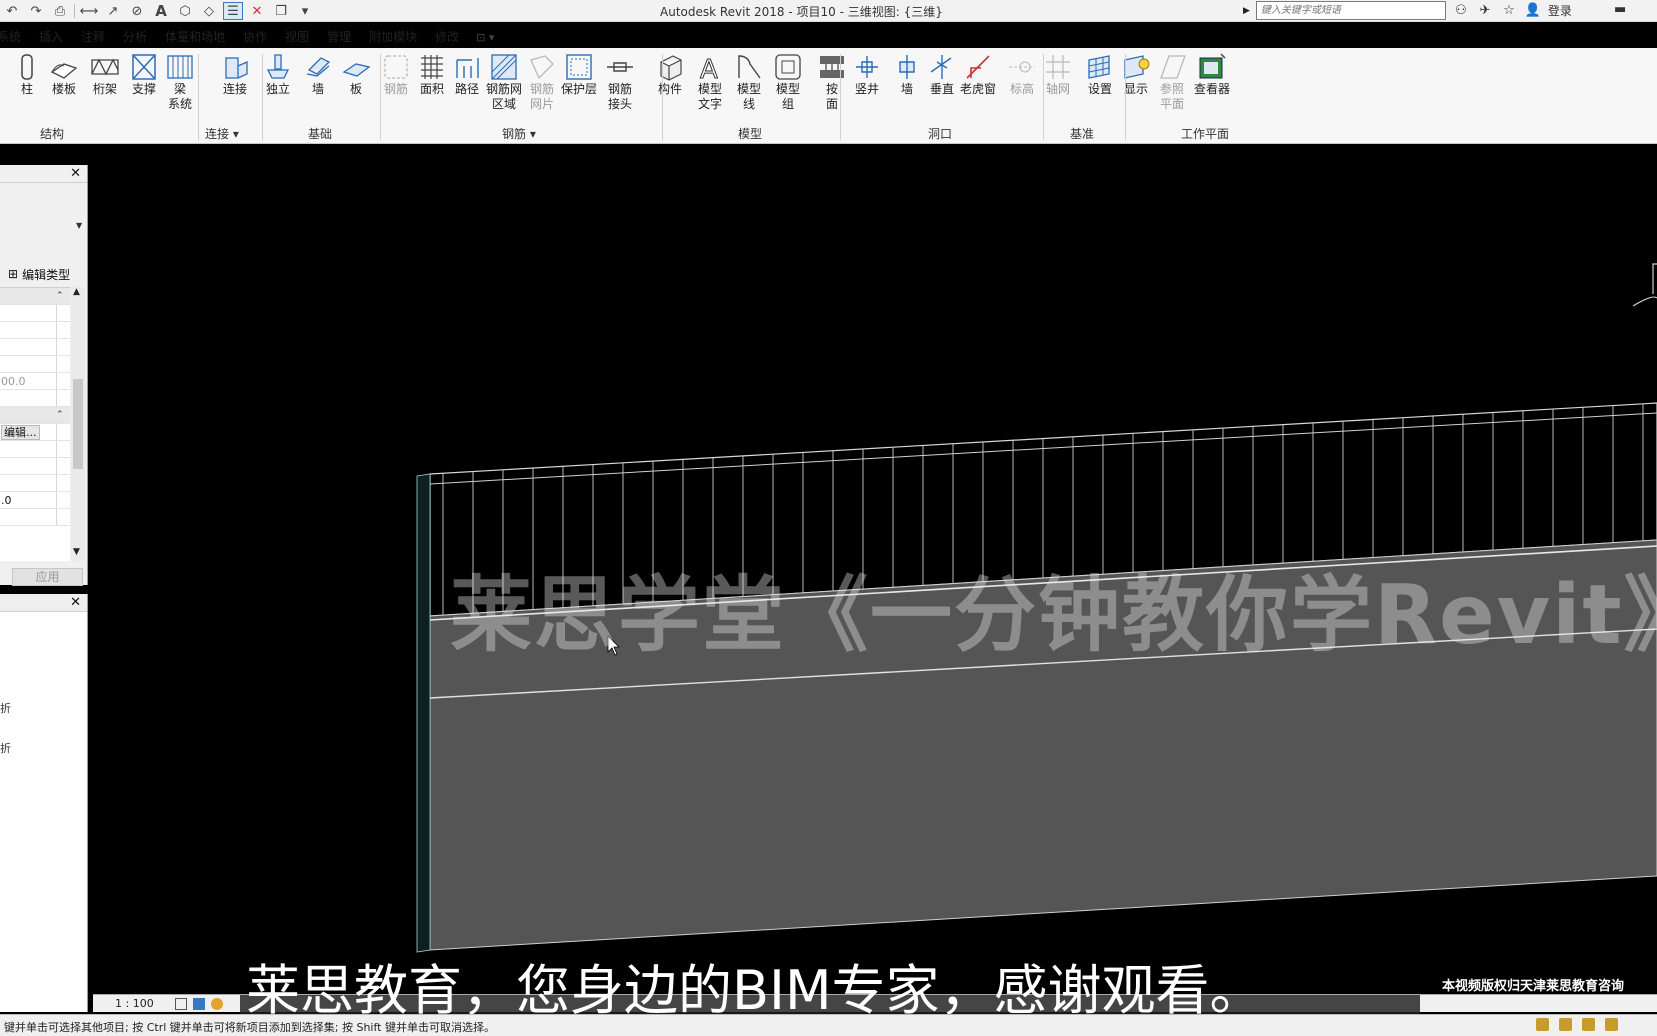 This screenshot has height=1036, width=1657. Describe the element at coordinates (76, 552) in the screenshot. I see `scroll-down-icon: ▼` at that location.